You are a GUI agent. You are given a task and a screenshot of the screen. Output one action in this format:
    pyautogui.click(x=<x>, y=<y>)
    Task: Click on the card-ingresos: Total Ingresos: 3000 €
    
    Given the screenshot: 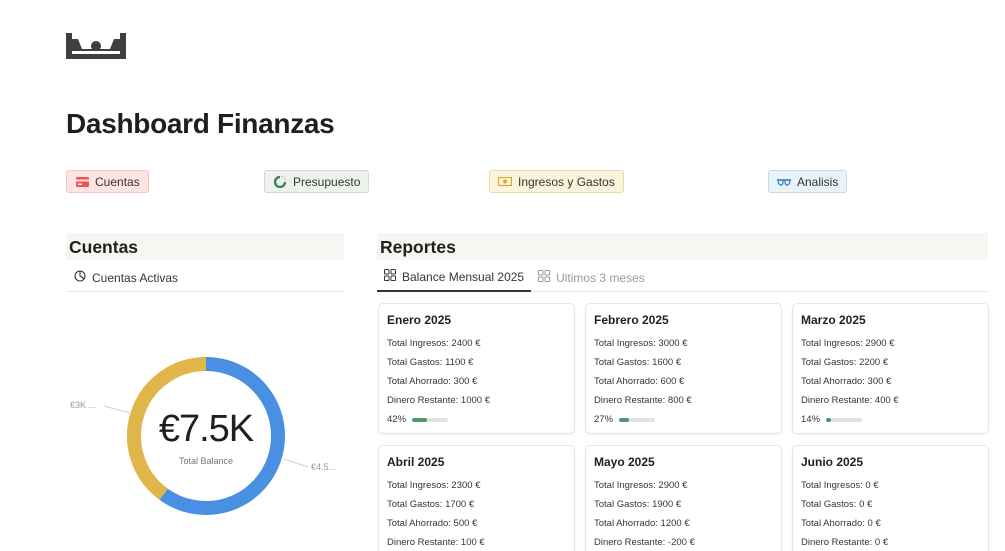 What is the action you would take?
    pyautogui.click(x=641, y=343)
    